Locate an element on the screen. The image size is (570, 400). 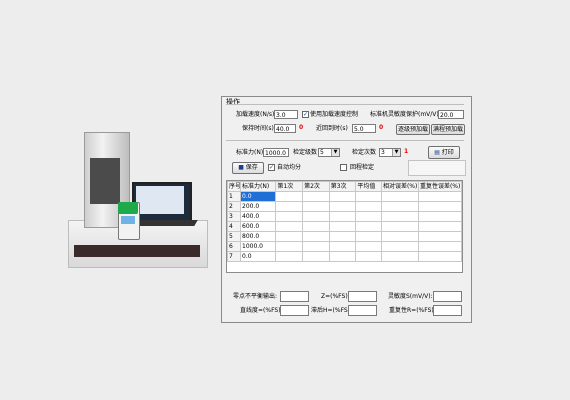
table-cell: 200.0 is located at coordinates (258, 206).